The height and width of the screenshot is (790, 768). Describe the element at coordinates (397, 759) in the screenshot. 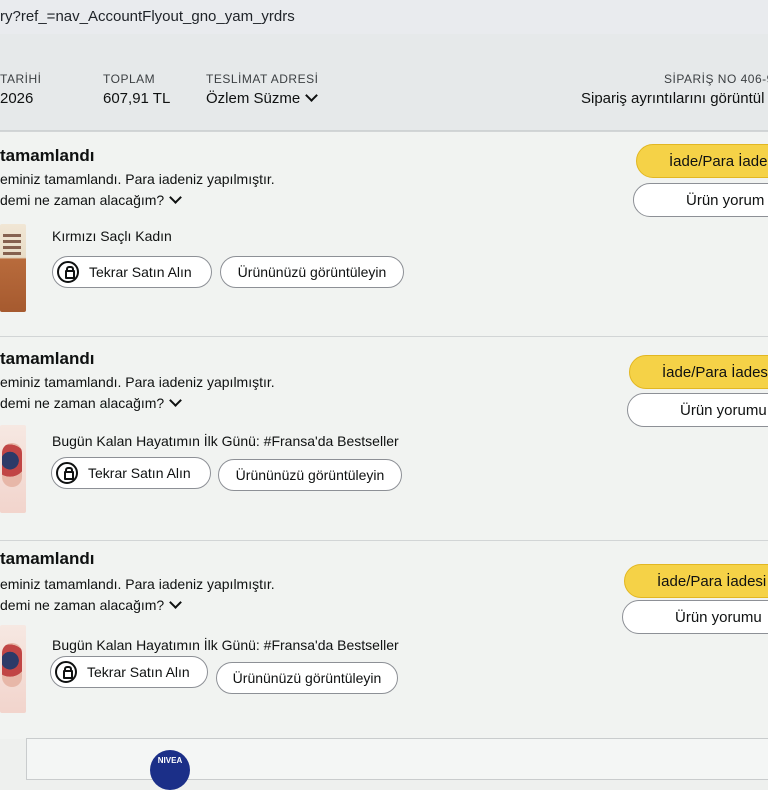

I see `next-order-card` at that location.